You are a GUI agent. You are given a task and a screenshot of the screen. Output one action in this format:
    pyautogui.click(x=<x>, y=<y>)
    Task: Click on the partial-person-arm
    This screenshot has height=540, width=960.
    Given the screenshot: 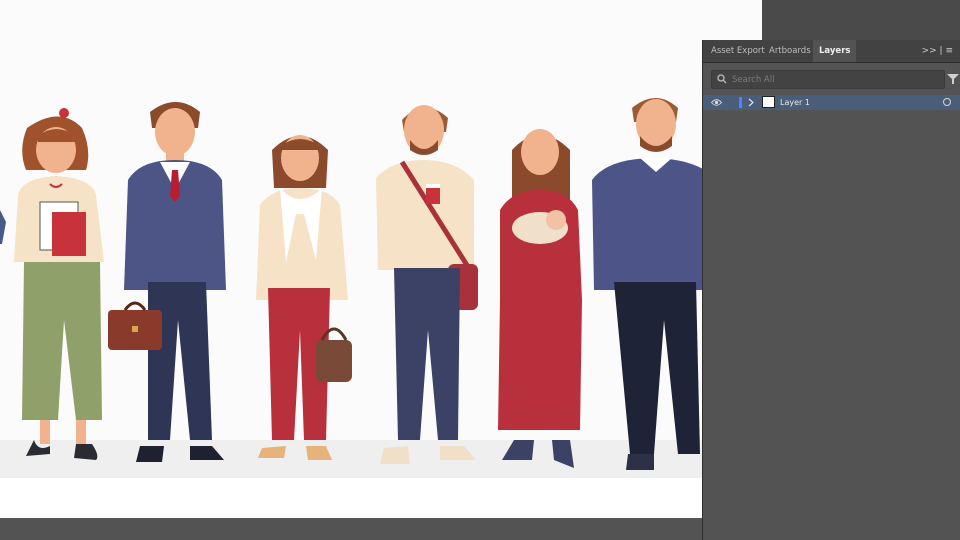 What is the action you would take?
    pyautogui.click(x=3, y=227)
    